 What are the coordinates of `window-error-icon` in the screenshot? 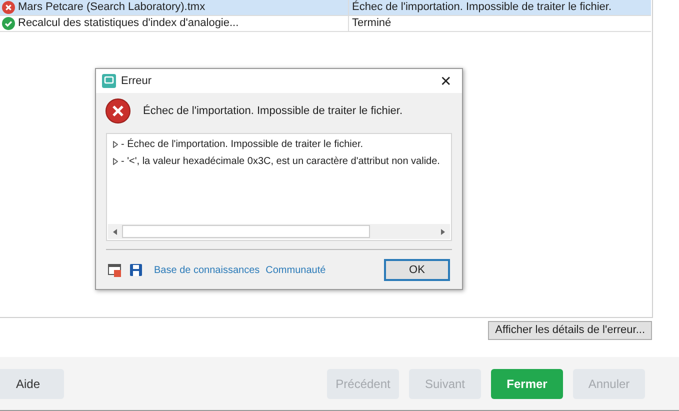 It's located at (115, 270).